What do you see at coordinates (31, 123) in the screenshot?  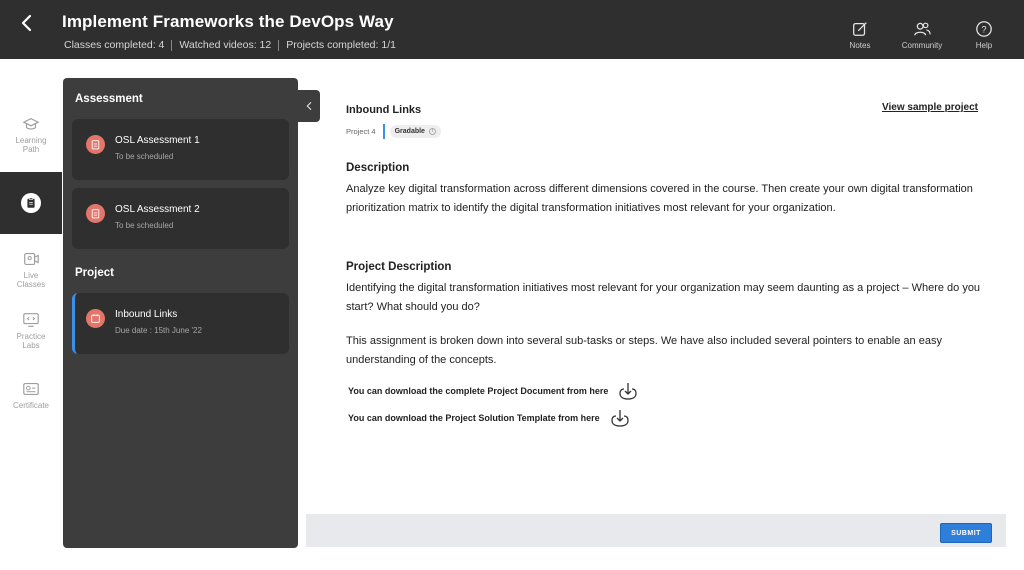 I see `learning-path-icon` at bounding box center [31, 123].